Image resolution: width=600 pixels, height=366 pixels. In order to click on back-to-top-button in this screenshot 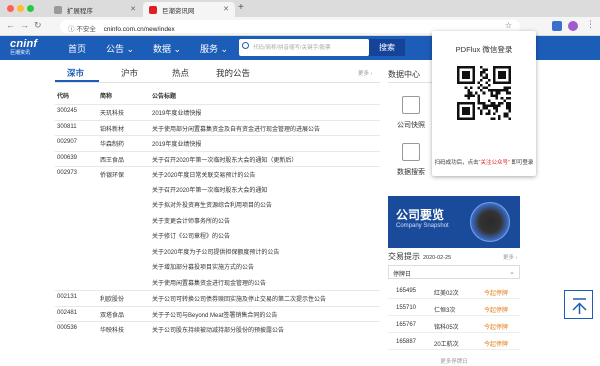, I will do `click(578, 304)`.